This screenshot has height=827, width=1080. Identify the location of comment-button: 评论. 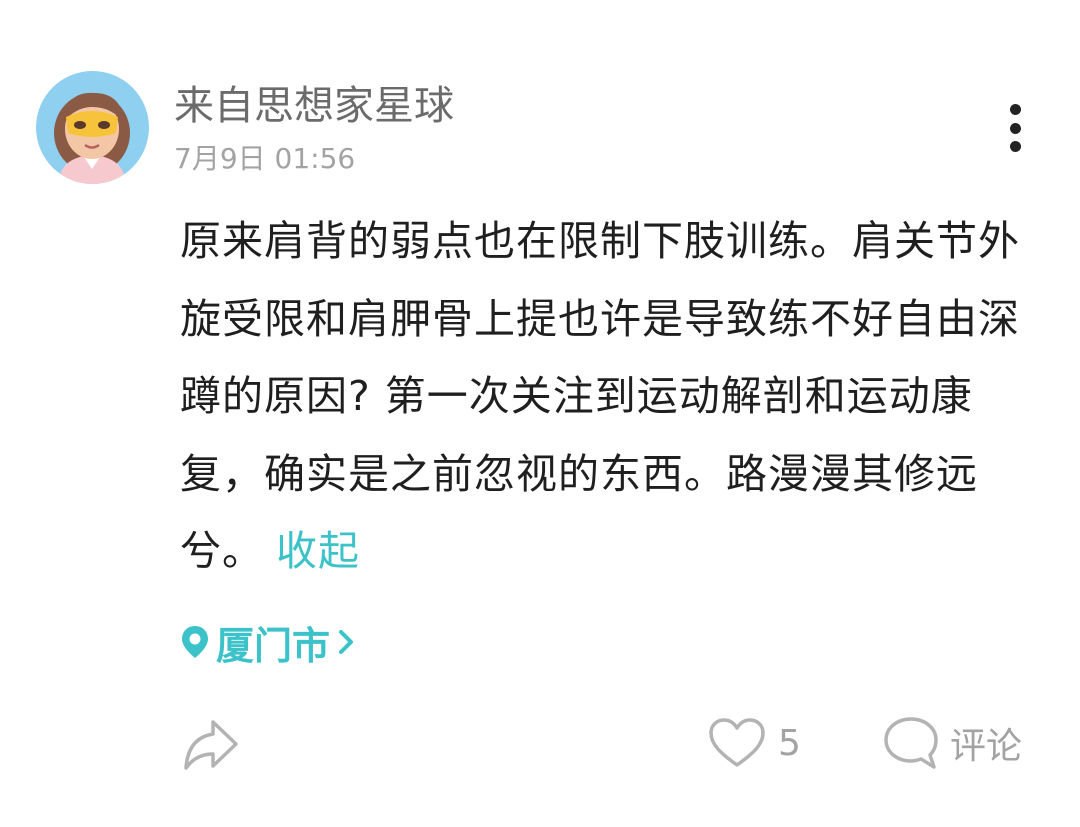
(952, 743).